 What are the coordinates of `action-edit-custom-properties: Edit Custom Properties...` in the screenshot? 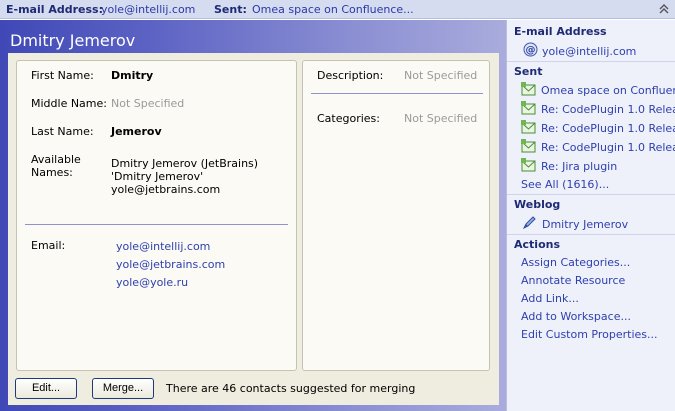 It's located at (598, 334).